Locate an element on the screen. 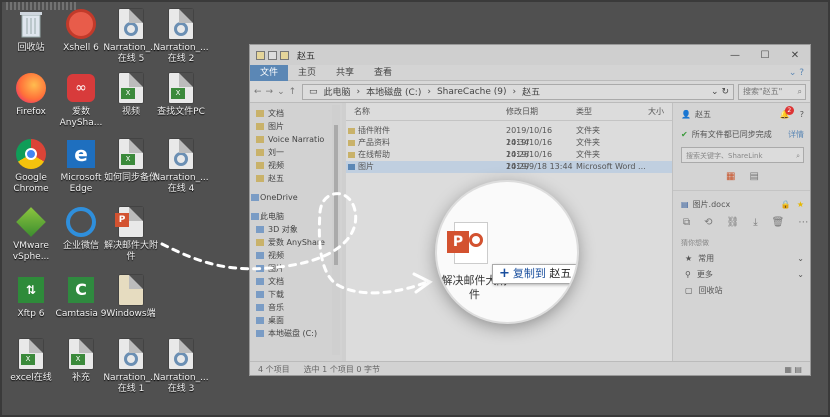 This screenshot has height=417, width=830. desktop-icon-label: Narration_... 在线 2 is located at coordinates (181, 53).